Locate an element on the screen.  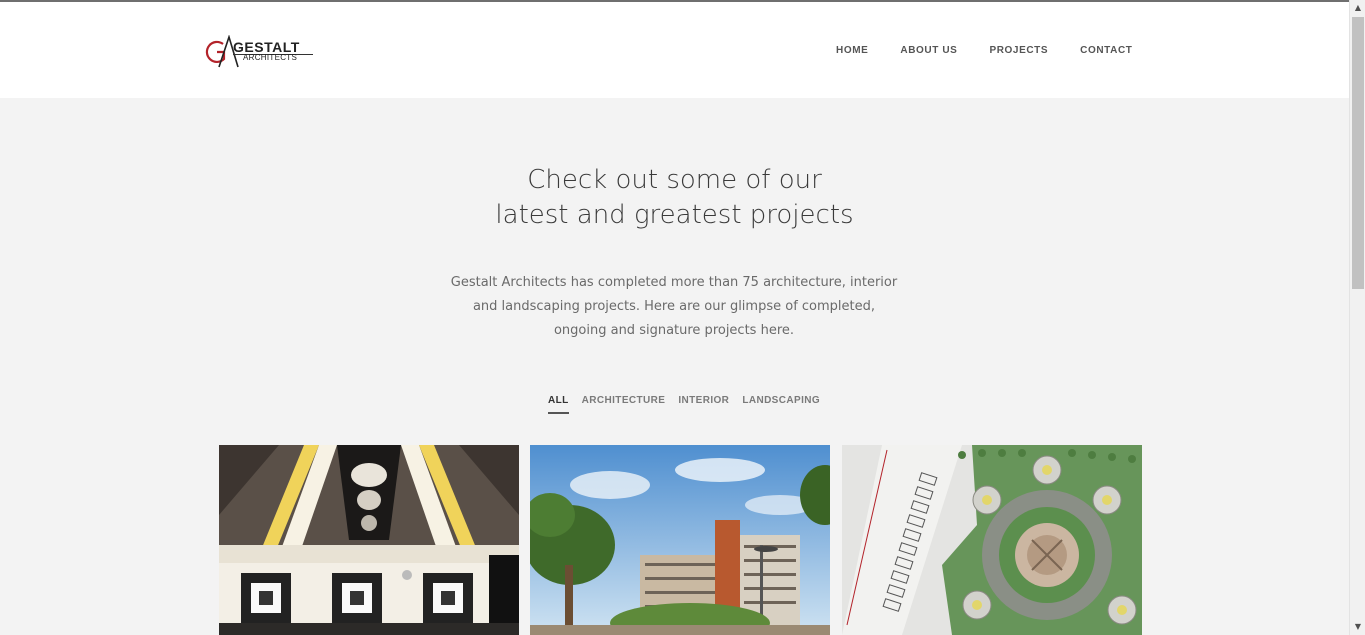
nav-contact: CONTACT is located at coordinates (1106, 50).